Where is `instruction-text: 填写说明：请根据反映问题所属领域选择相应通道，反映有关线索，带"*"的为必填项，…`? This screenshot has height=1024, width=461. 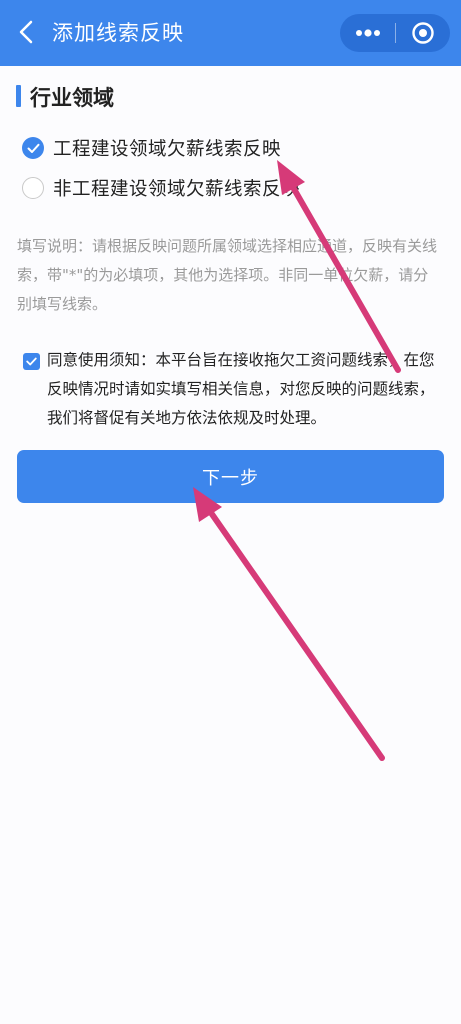 instruction-text: 填写说明：请根据反映问题所属领域选择相应通道，反映有关线索，带"*"的为必填项，… is located at coordinates (227, 275).